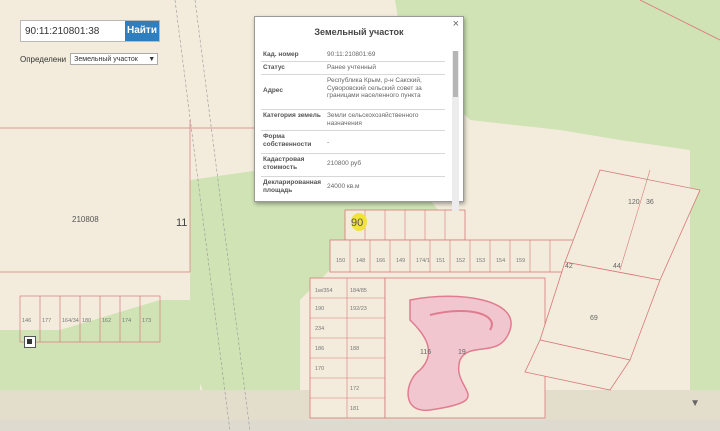 This screenshot has width=720, height=431. I want to click on parcel-label: 1м/354, so click(324, 291).